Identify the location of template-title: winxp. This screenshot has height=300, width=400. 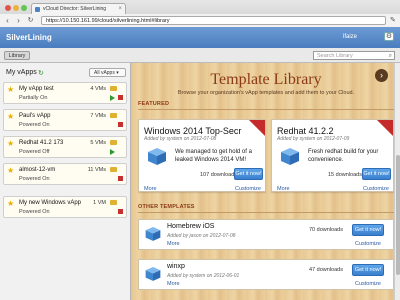
(176, 266).